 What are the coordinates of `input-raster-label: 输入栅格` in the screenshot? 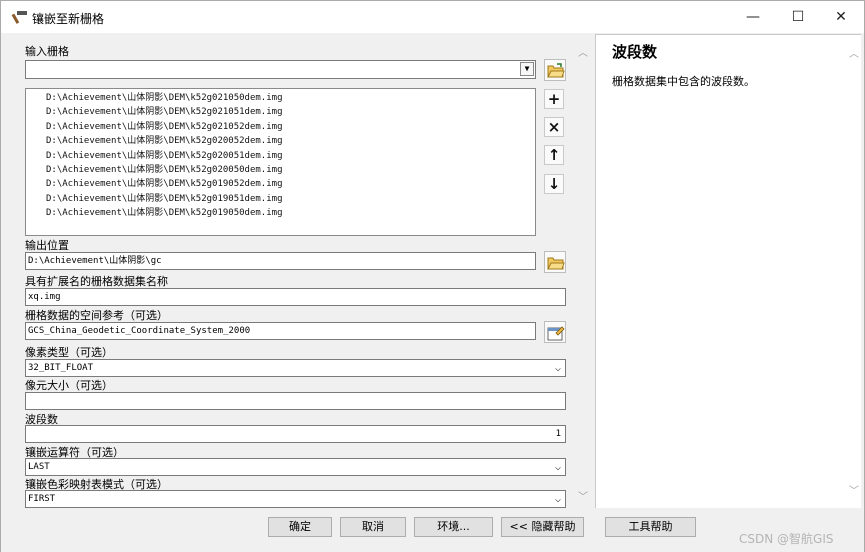 It's located at (47, 51).